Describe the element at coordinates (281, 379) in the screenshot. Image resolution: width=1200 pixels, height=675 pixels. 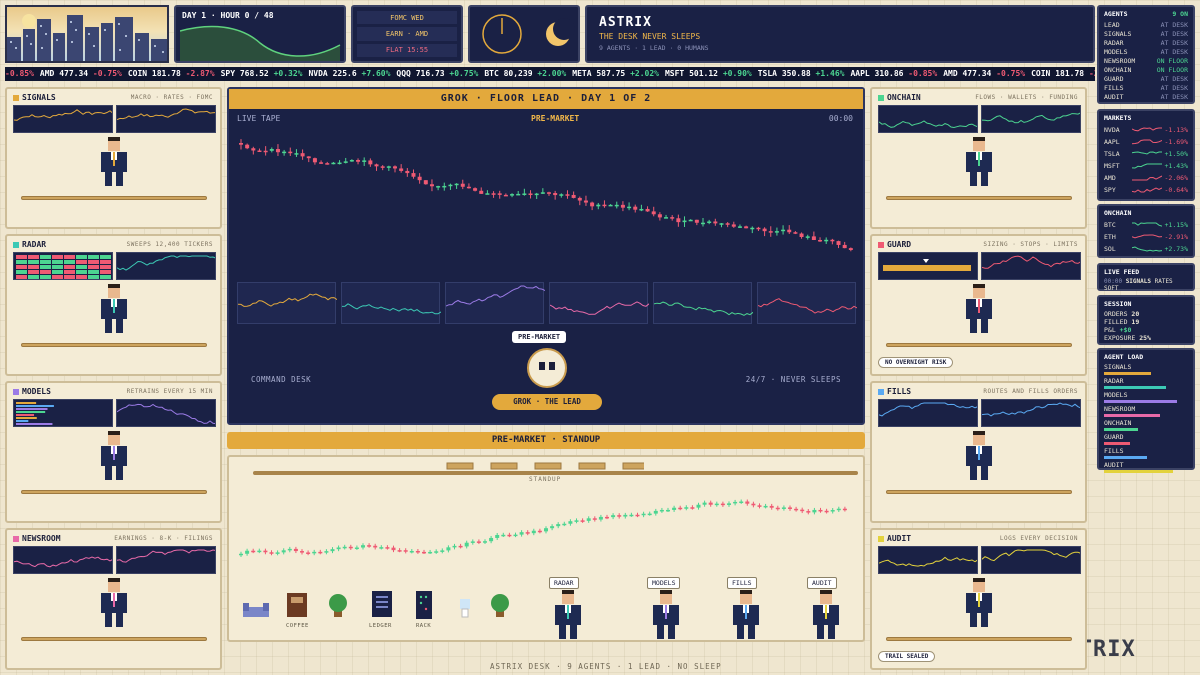
I see `command-desk-label: COMMAND DESK` at that location.